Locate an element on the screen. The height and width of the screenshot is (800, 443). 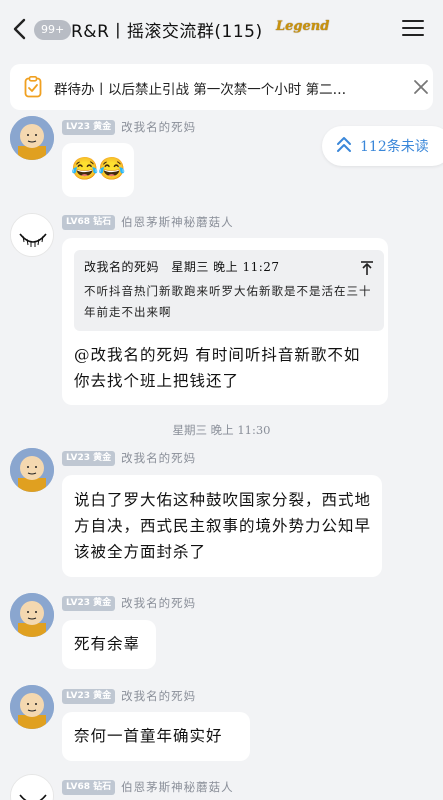
quote-time: 星期三 晚上 11:27 is located at coordinates (225, 267).